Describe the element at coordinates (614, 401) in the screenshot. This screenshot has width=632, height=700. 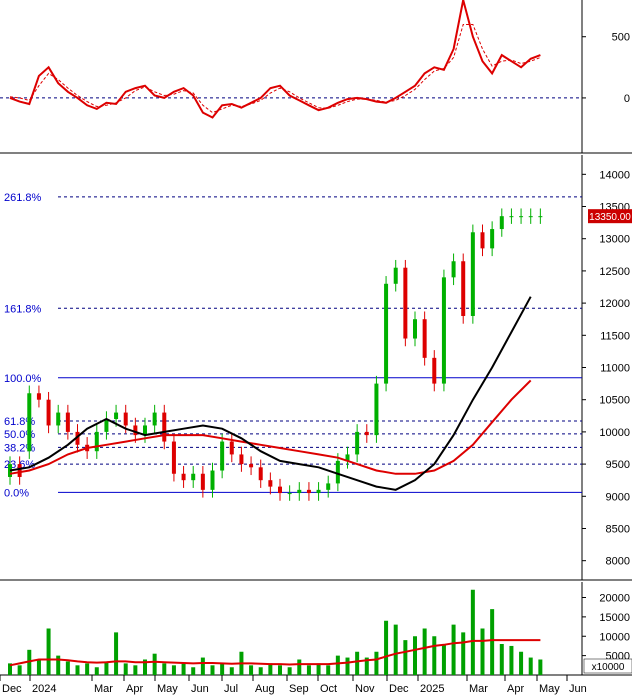
I see `price-tick-label: 10500` at that location.